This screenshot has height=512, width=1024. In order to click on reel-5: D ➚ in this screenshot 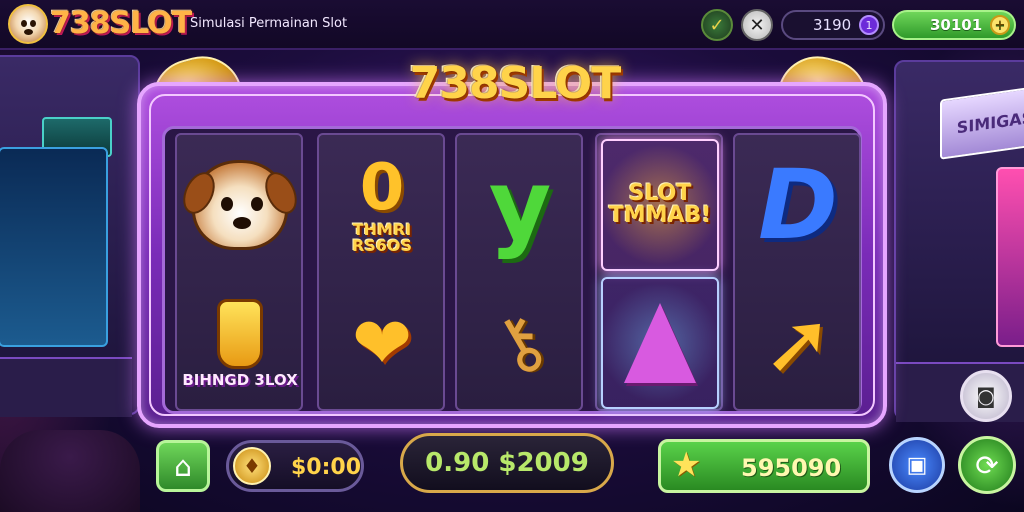, I will do `click(797, 272)`.